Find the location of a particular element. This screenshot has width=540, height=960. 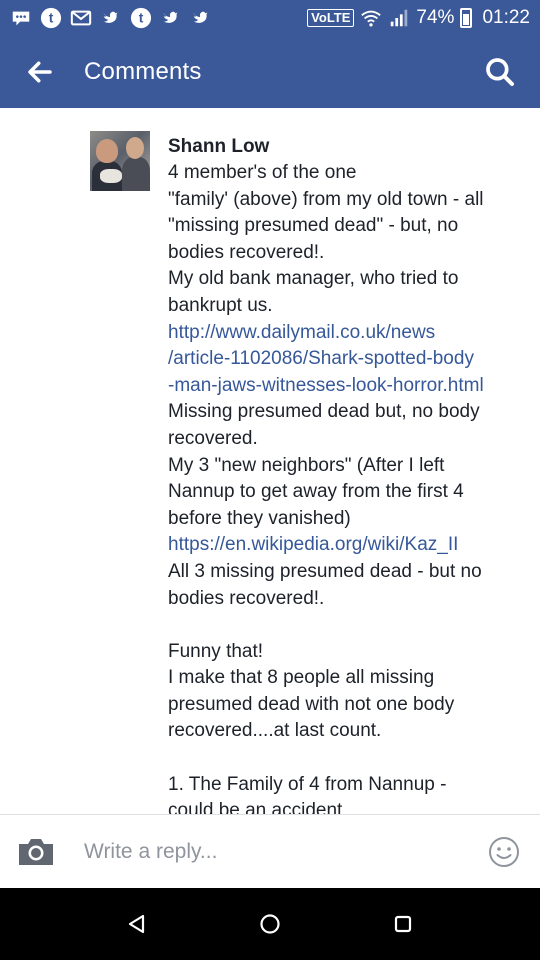

comment-author: Shann Low is located at coordinates (348, 147).